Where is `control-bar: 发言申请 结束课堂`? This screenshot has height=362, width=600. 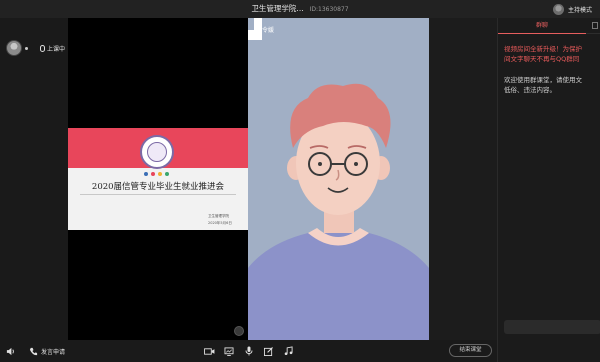 control-bar: 发言申请 结束课堂 is located at coordinates (248, 351).